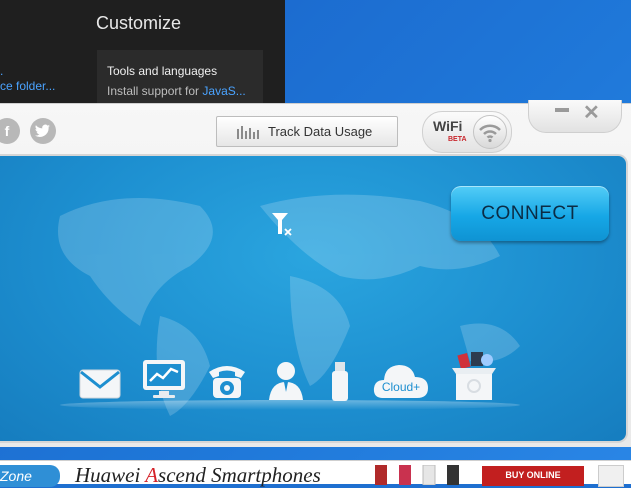 The image size is (631, 488). What do you see at coordinates (152, 475) in the screenshot?
I see `ad-red-letter: A` at bounding box center [152, 475].